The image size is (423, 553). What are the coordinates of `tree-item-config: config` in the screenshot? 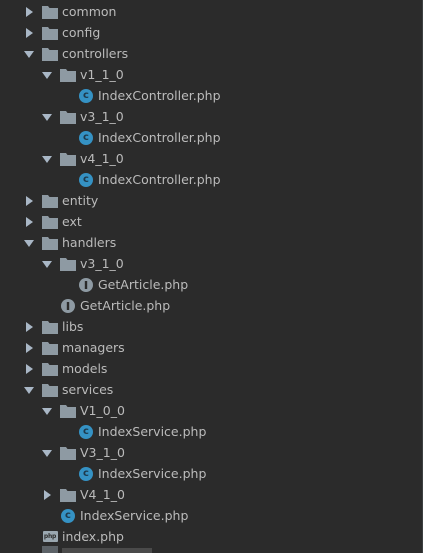 It's located at (211, 32).